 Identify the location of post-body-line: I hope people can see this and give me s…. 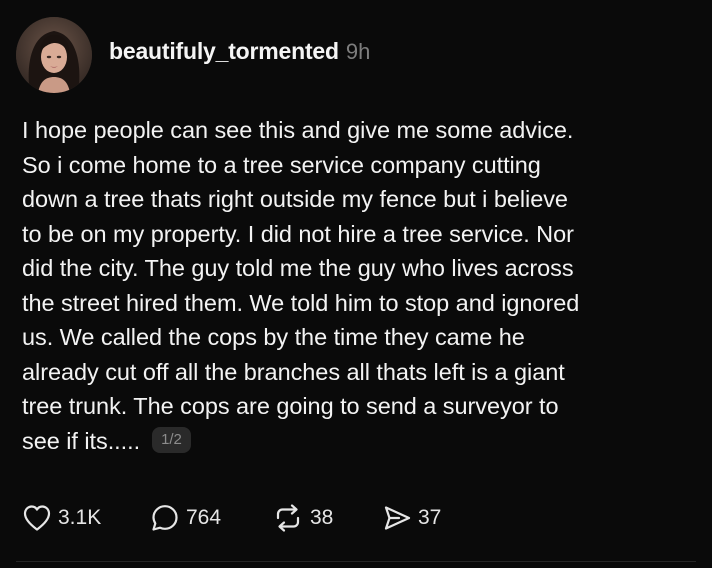
(298, 130).